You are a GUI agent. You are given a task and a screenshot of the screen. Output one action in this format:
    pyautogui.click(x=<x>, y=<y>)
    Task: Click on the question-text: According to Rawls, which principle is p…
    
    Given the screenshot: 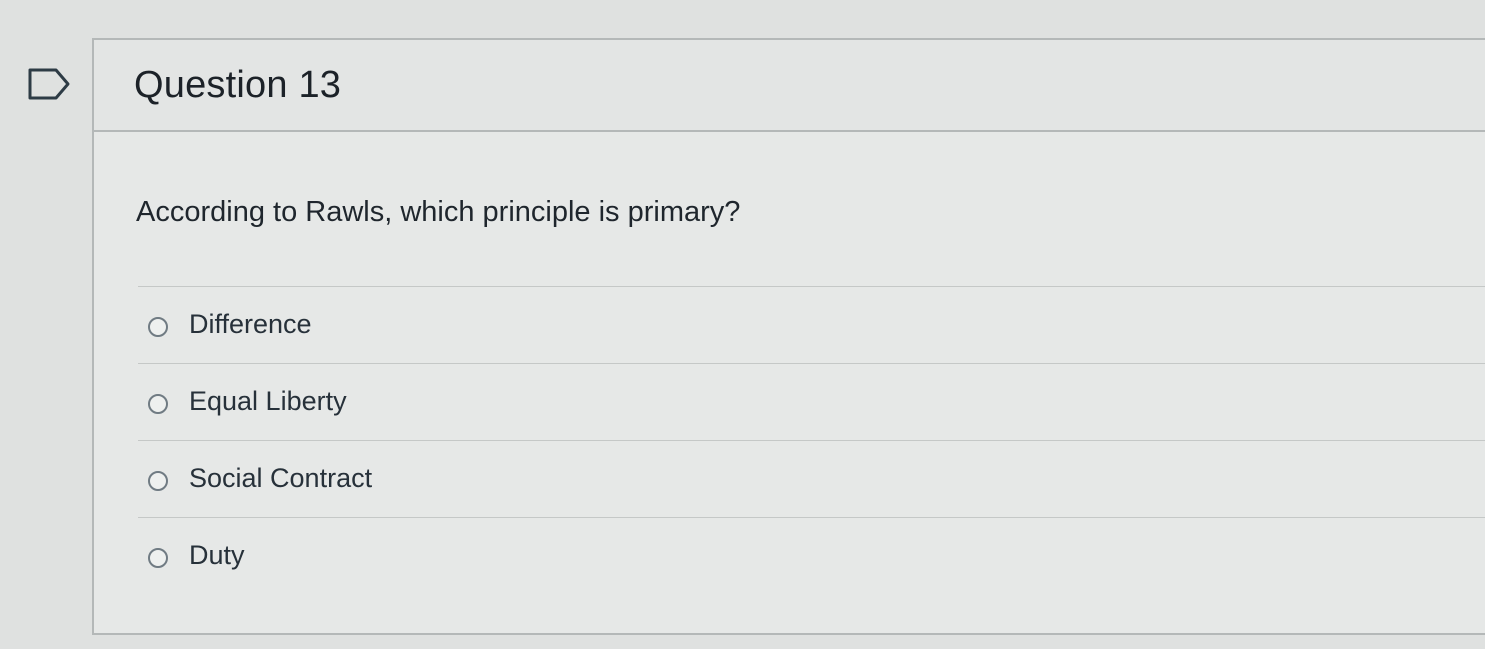 What is the action you would take?
    pyautogui.click(x=438, y=212)
    